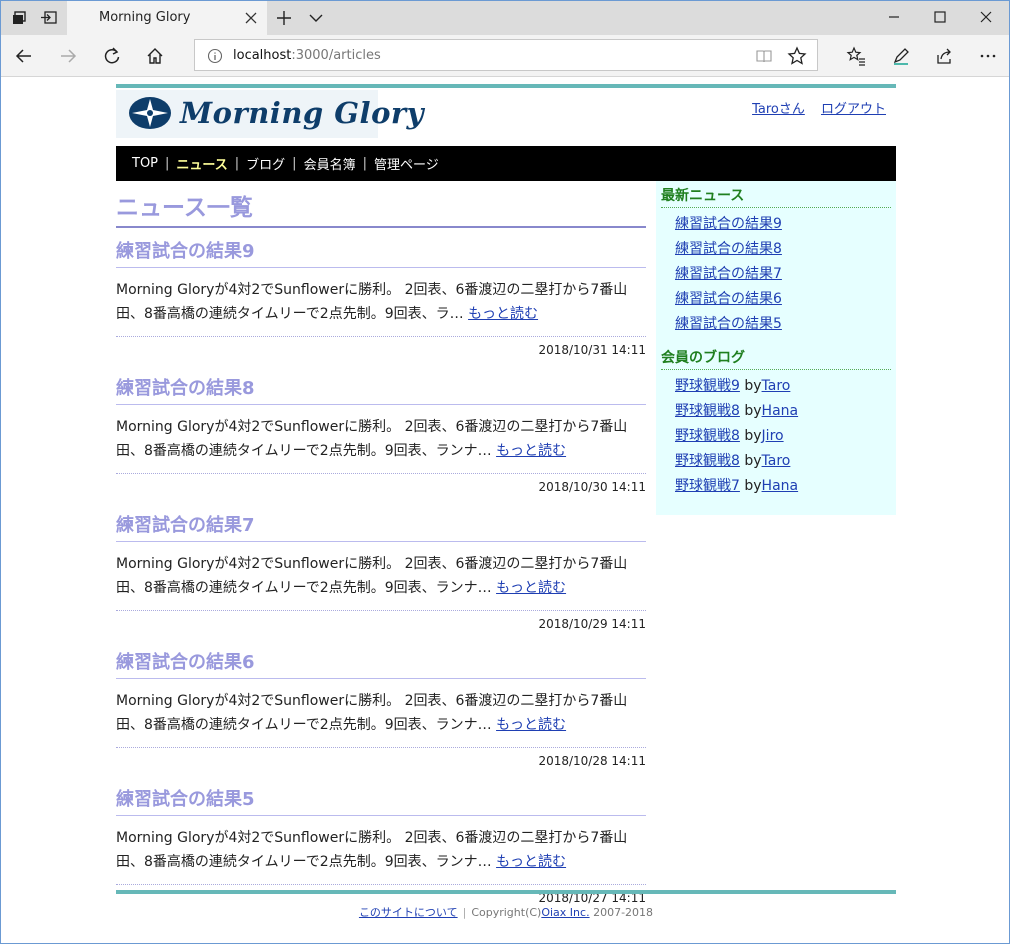 This screenshot has width=1010, height=944. What do you see at coordinates (944, 56) in the screenshot?
I see `share-icon` at bounding box center [944, 56].